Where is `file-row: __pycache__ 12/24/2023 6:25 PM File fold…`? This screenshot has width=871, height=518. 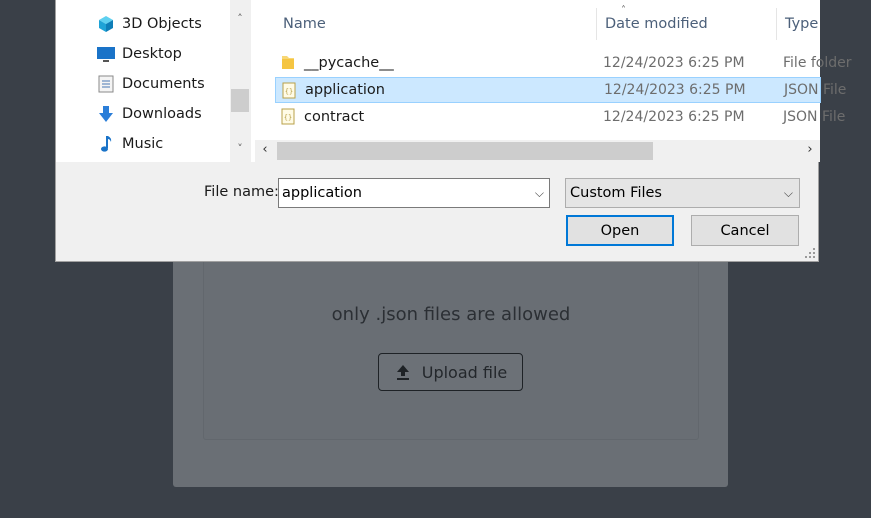
file-row: __pycache__ 12/24/2023 6:25 PM File fold… is located at coordinates (563, 63).